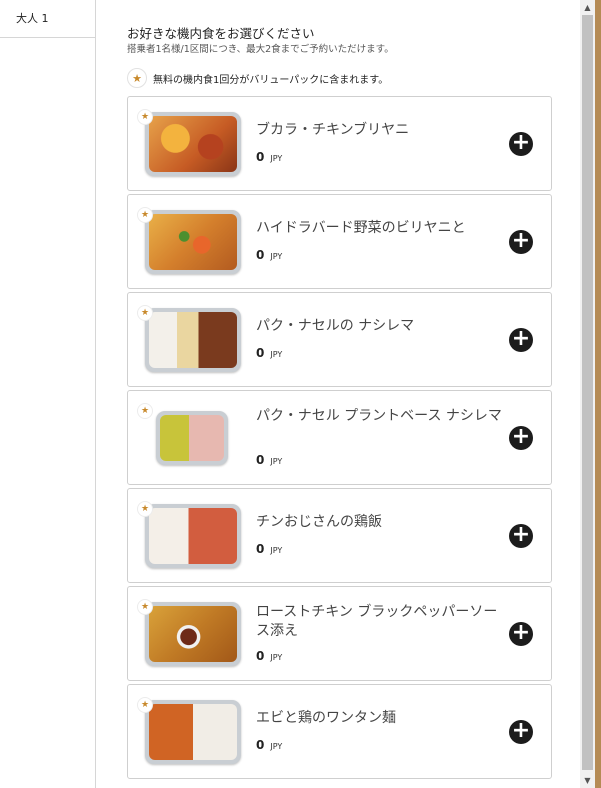 The image size is (601, 788). What do you see at coordinates (326, 718) in the screenshot?
I see `meal-name: エビと鶏のワンタン麺` at bounding box center [326, 718].